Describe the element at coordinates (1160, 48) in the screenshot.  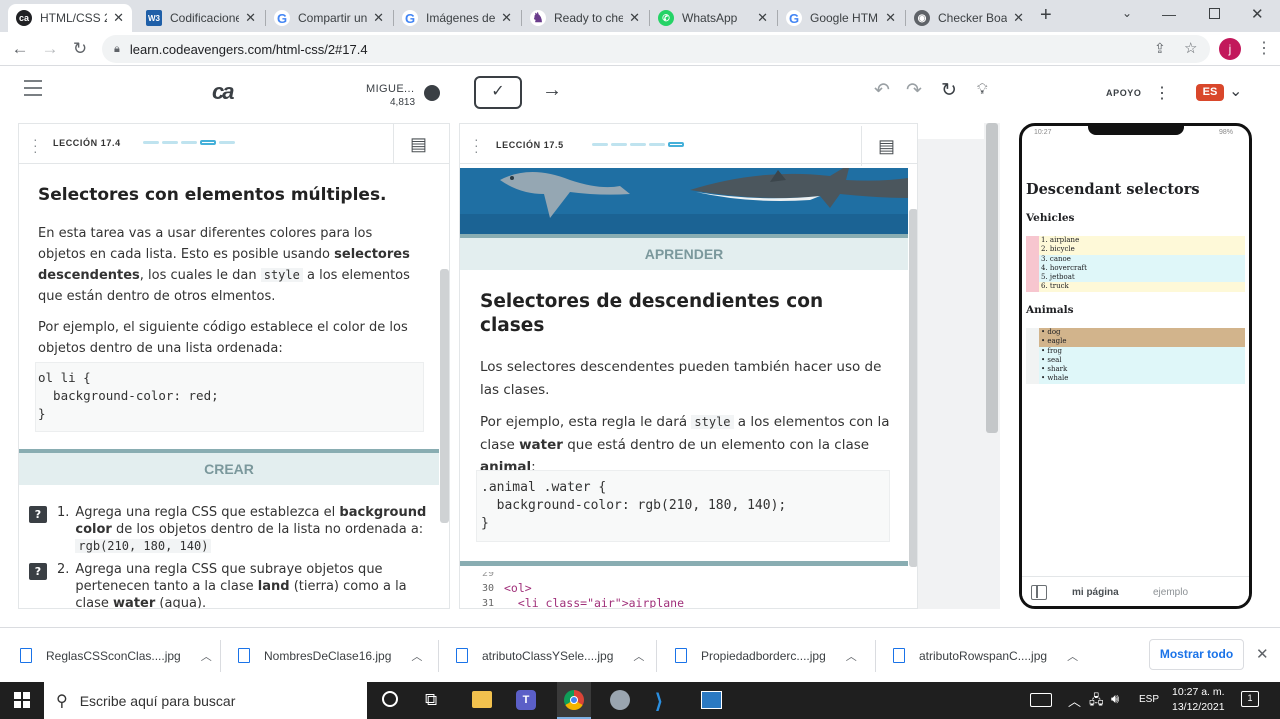
I see `share-icon: ⇪` at that location.